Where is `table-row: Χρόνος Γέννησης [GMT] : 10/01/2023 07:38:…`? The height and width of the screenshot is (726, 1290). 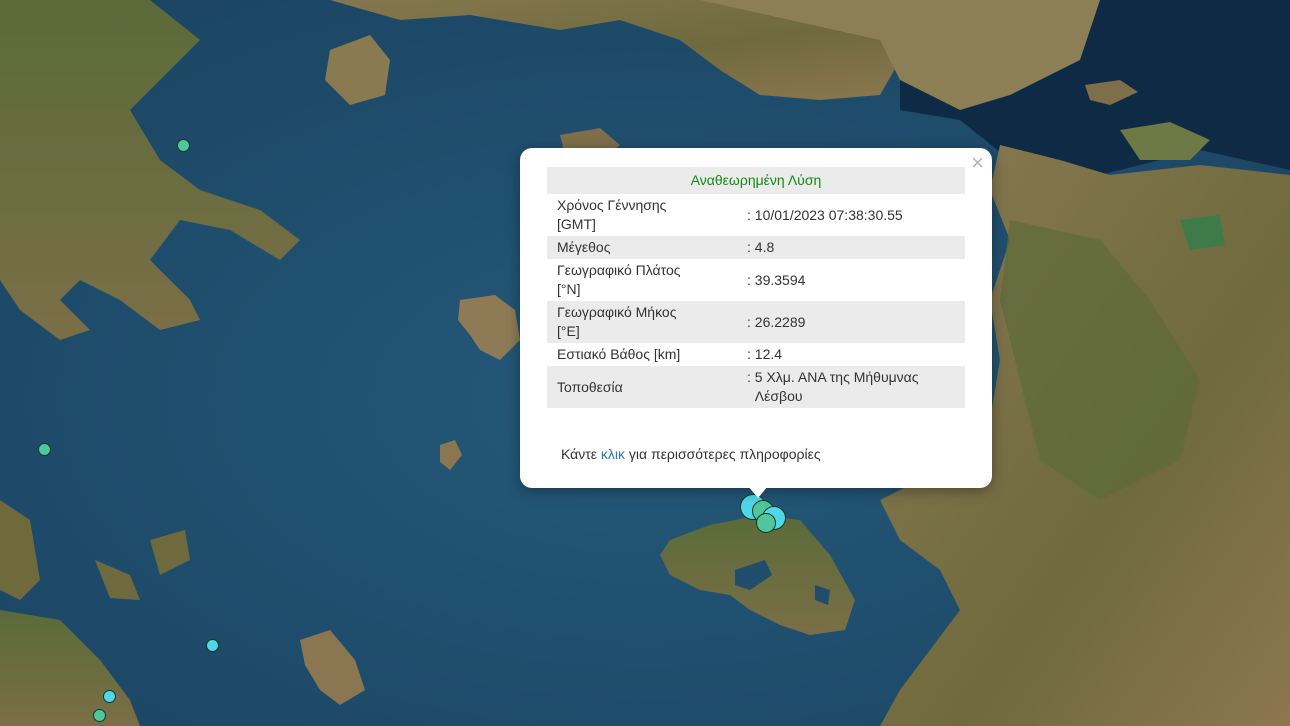 table-row: Χρόνος Γέννησης [GMT] : 10/01/2023 07:38:… is located at coordinates (756, 215).